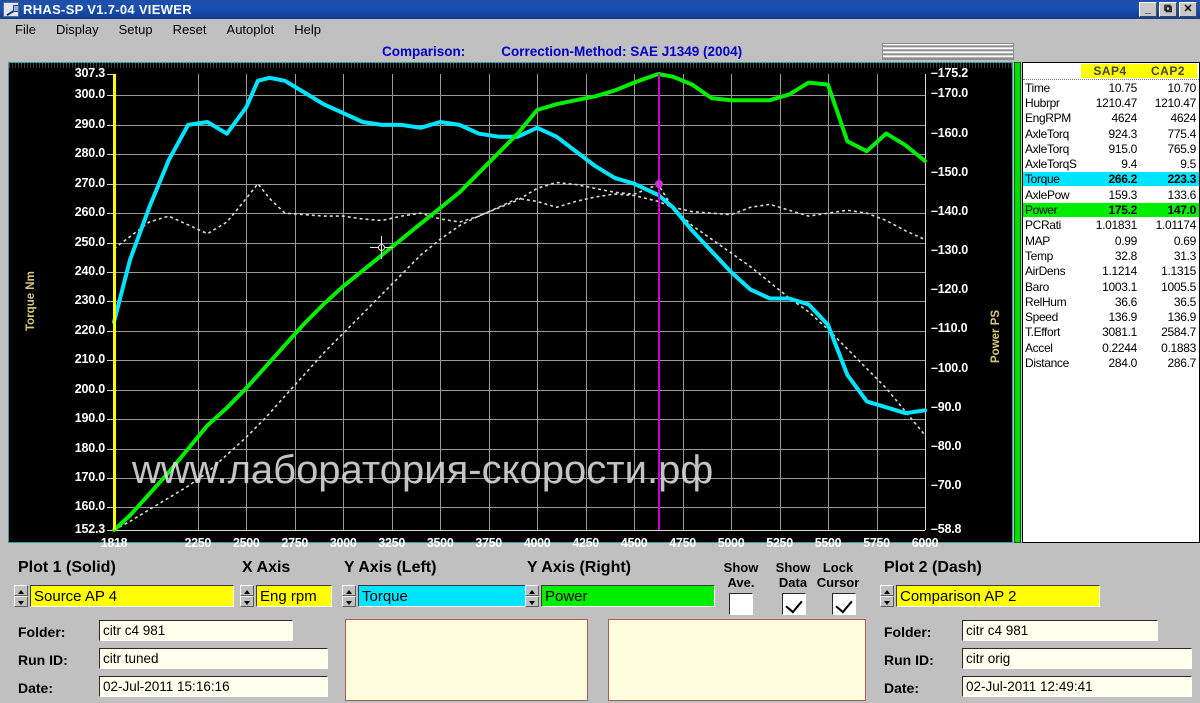 This screenshot has height=703, width=1200. I want to click on plot1-runid-label: Run ID:, so click(43, 660).